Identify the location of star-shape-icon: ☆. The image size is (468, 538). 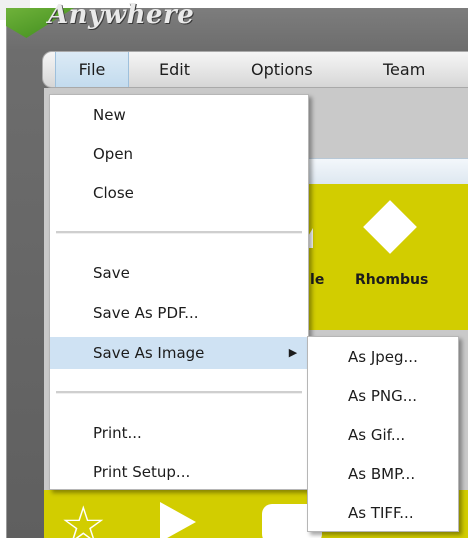
(83, 519).